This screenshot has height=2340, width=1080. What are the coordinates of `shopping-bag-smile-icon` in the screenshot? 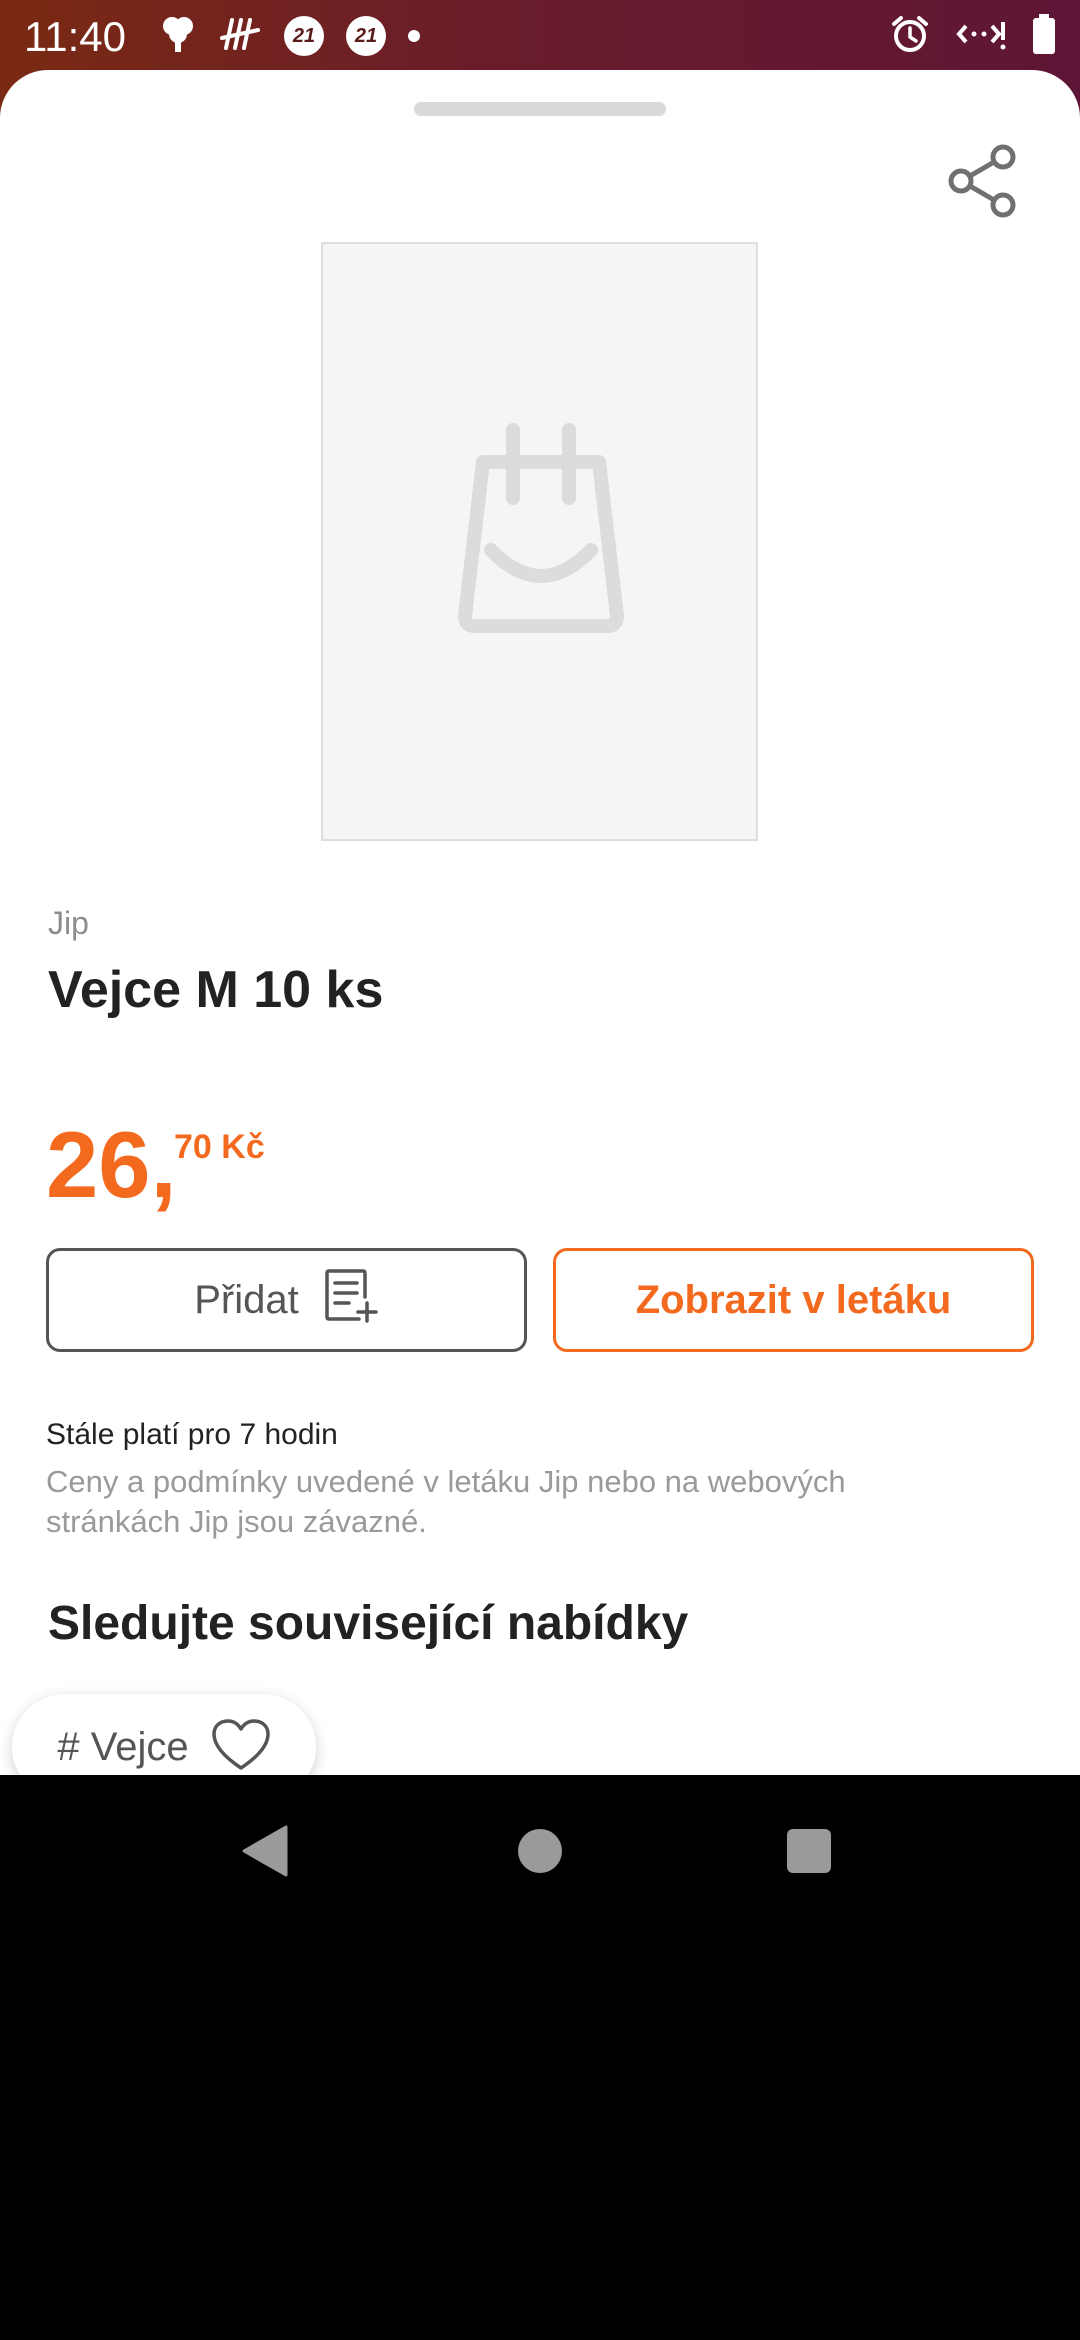 It's located at (541, 528).